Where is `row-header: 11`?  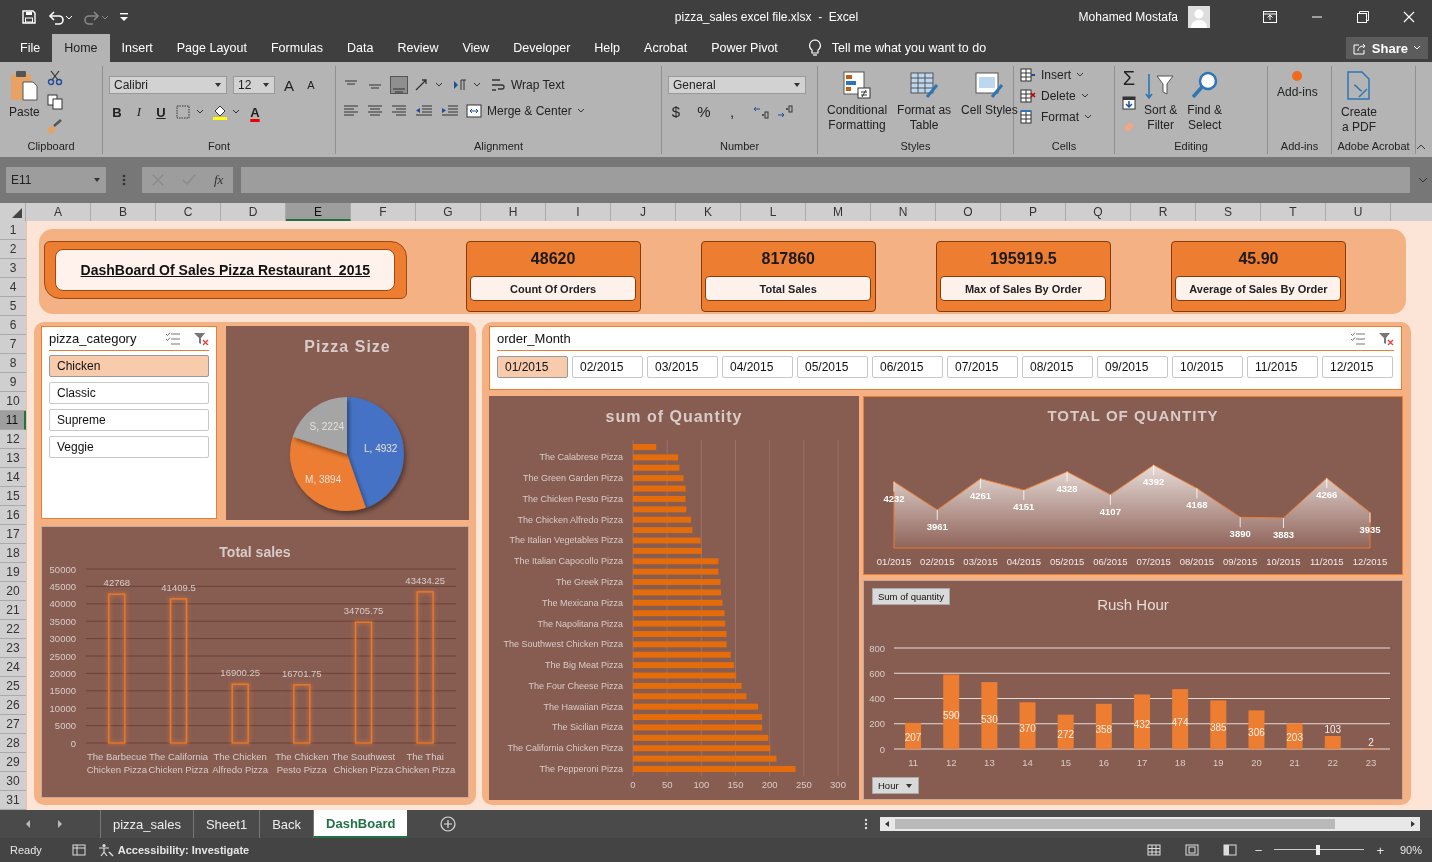
row-header: 11 is located at coordinates (13, 420).